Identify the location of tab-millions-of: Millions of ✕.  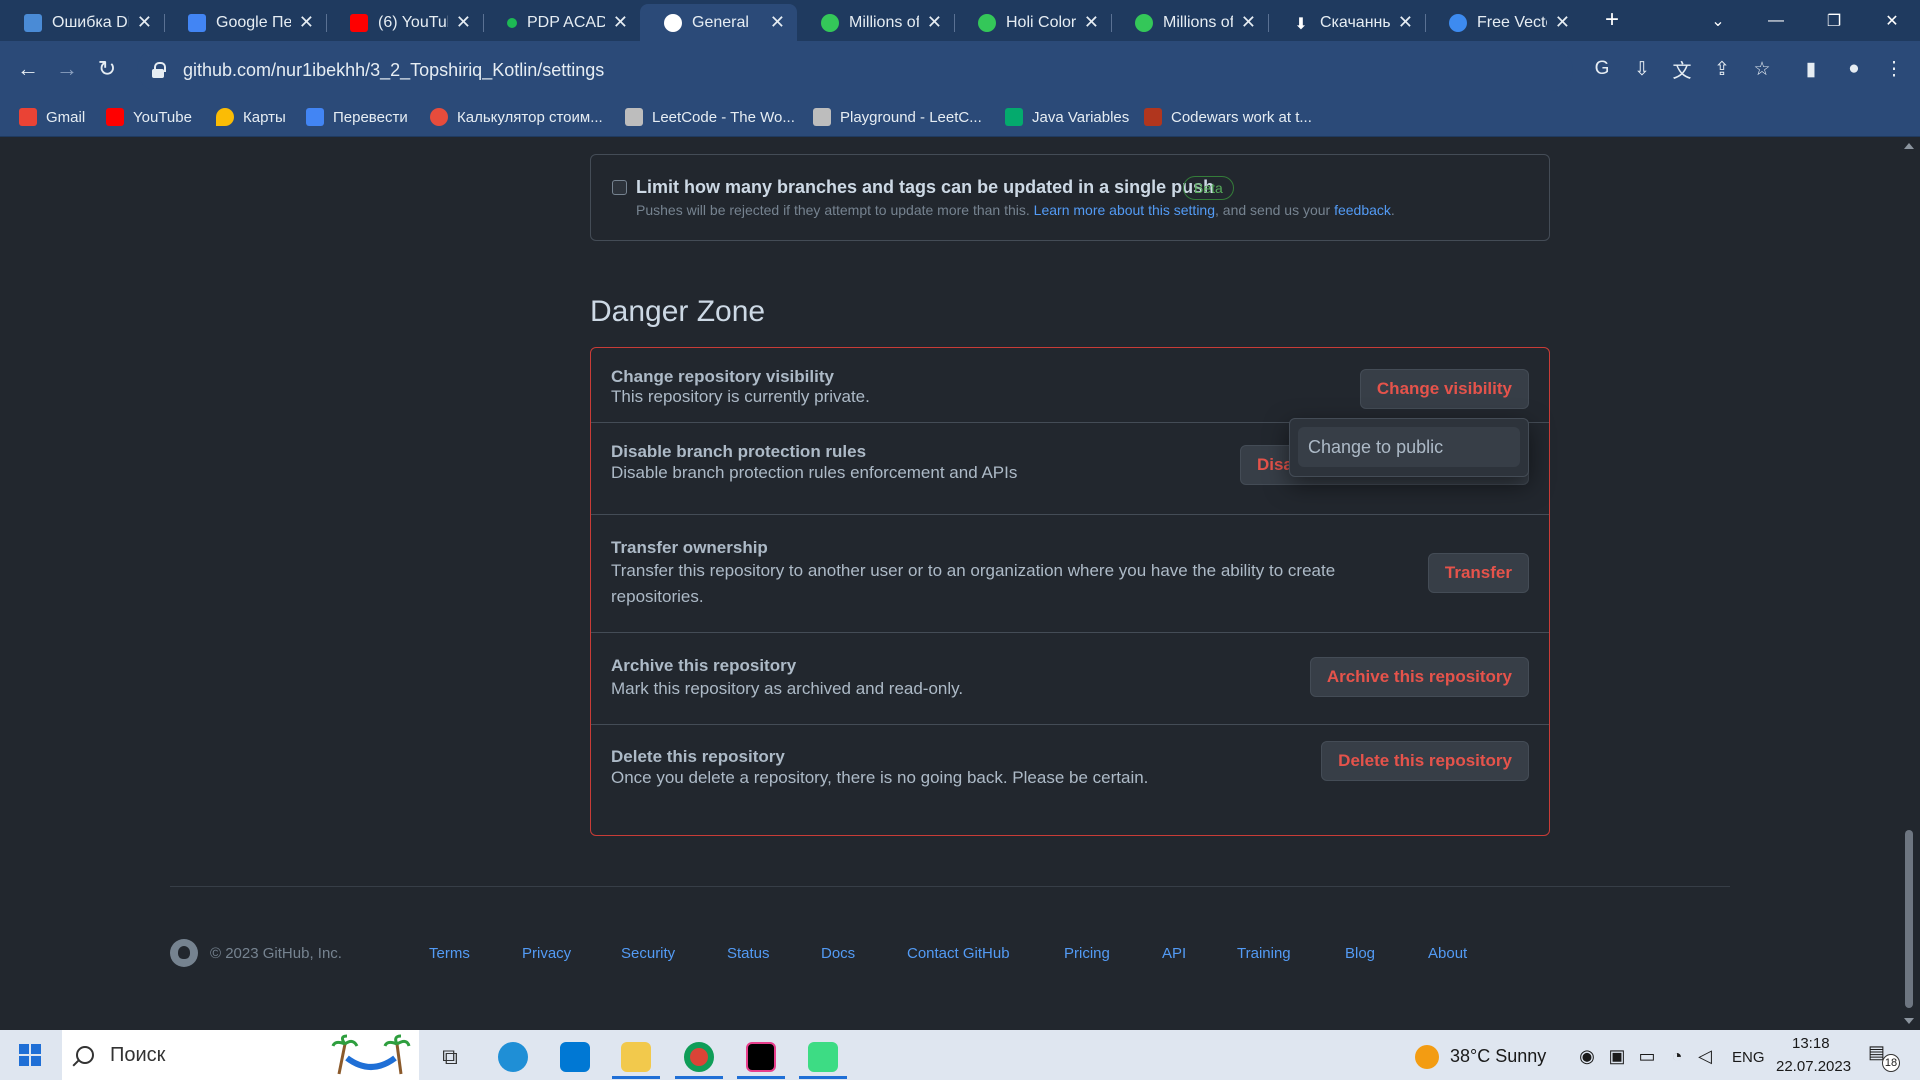
(875, 22).